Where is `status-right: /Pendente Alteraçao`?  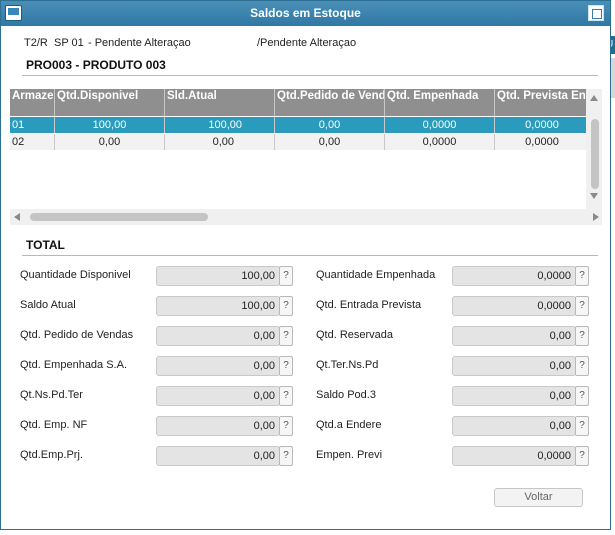 status-right: /Pendente Alteraçao is located at coordinates (307, 43).